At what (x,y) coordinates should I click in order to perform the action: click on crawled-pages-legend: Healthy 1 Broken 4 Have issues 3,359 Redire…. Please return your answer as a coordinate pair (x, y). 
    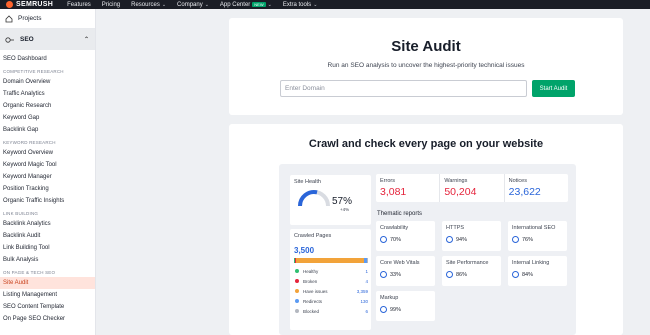
    Looking at the image, I should click on (331, 291).